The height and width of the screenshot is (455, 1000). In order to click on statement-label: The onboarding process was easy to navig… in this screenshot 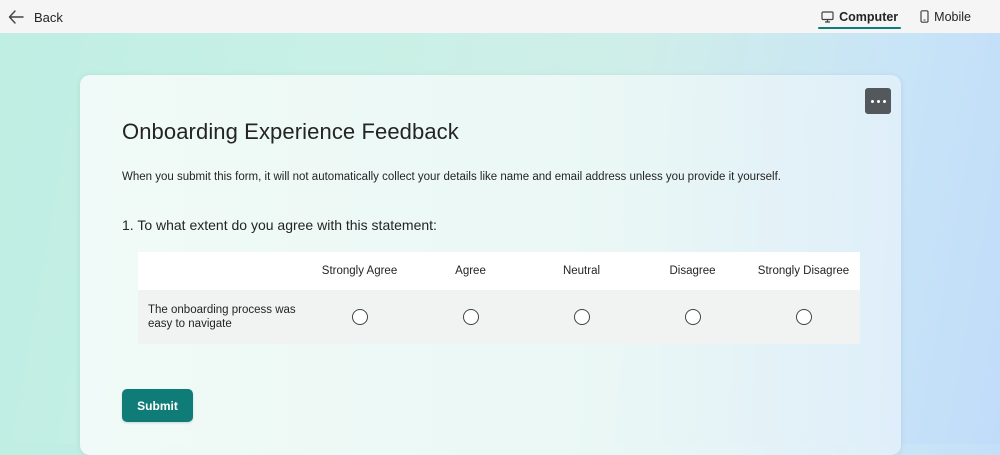, I will do `click(222, 317)`.